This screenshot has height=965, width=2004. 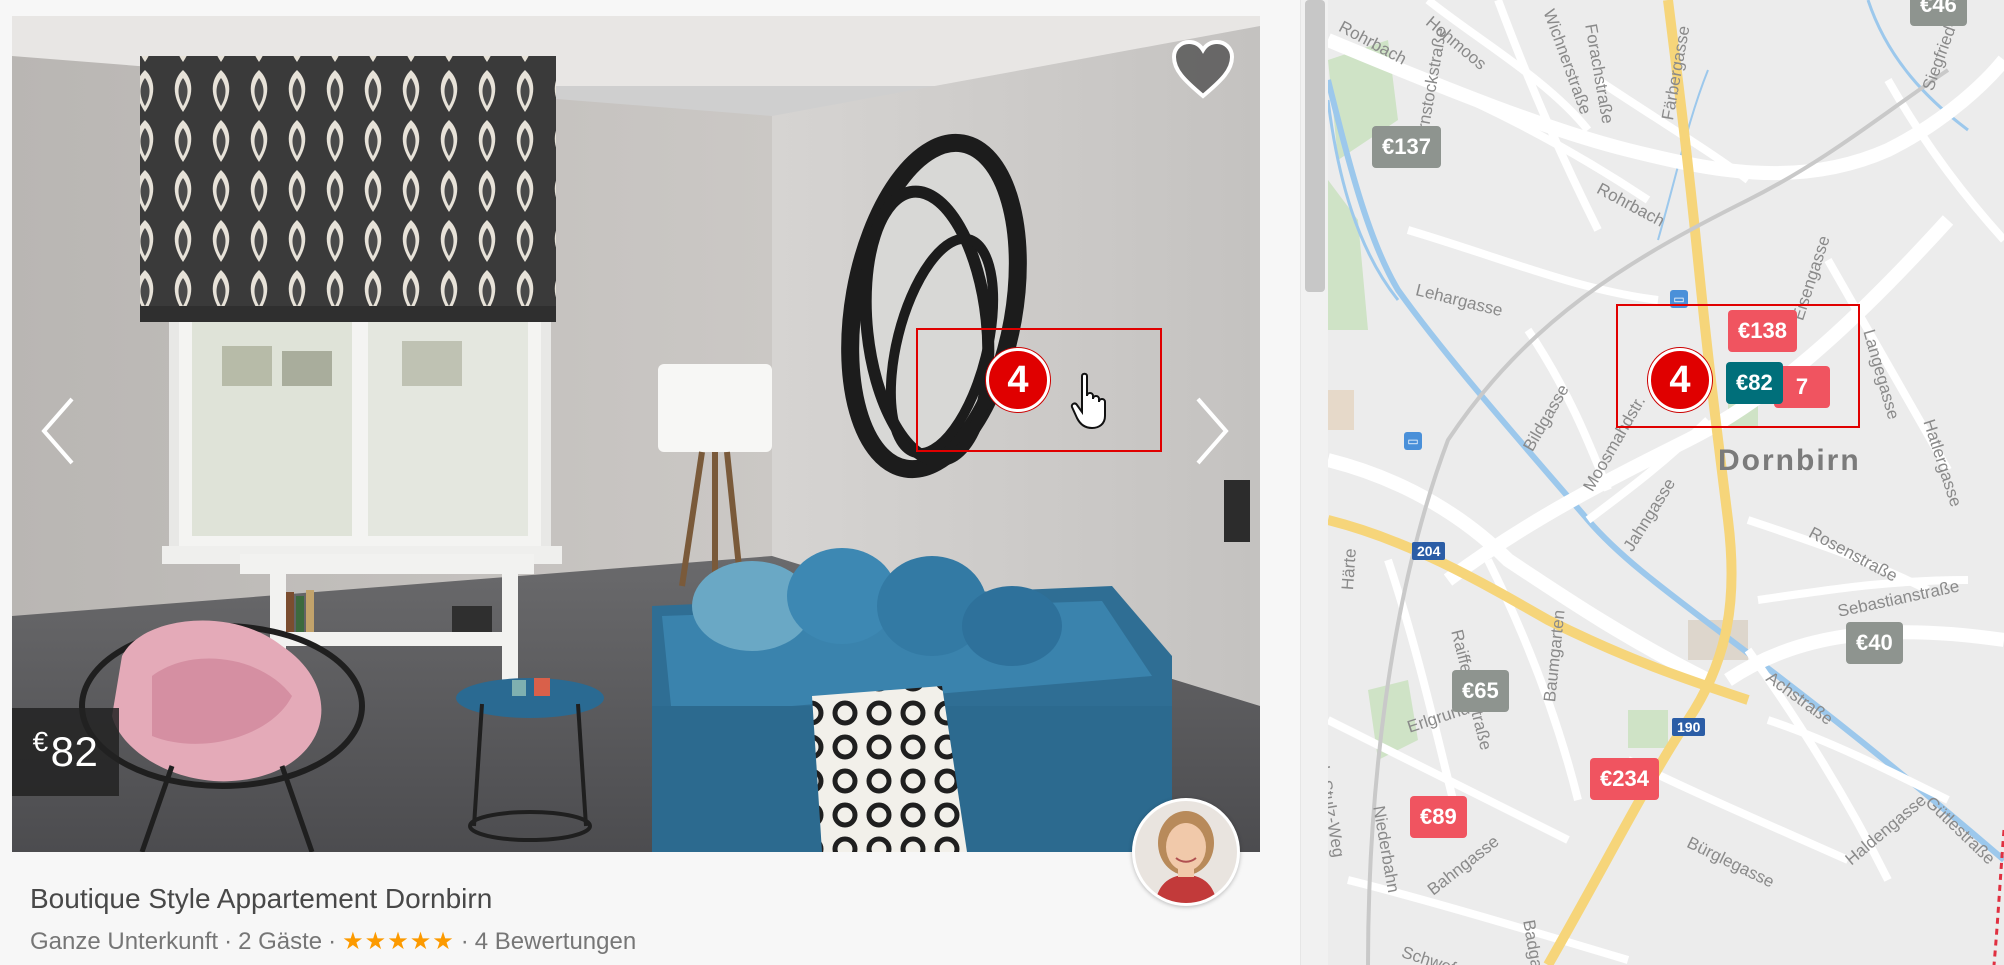 What do you see at coordinates (1315, 146) in the screenshot?
I see `scrollbar-thumb` at bounding box center [1315, 146].